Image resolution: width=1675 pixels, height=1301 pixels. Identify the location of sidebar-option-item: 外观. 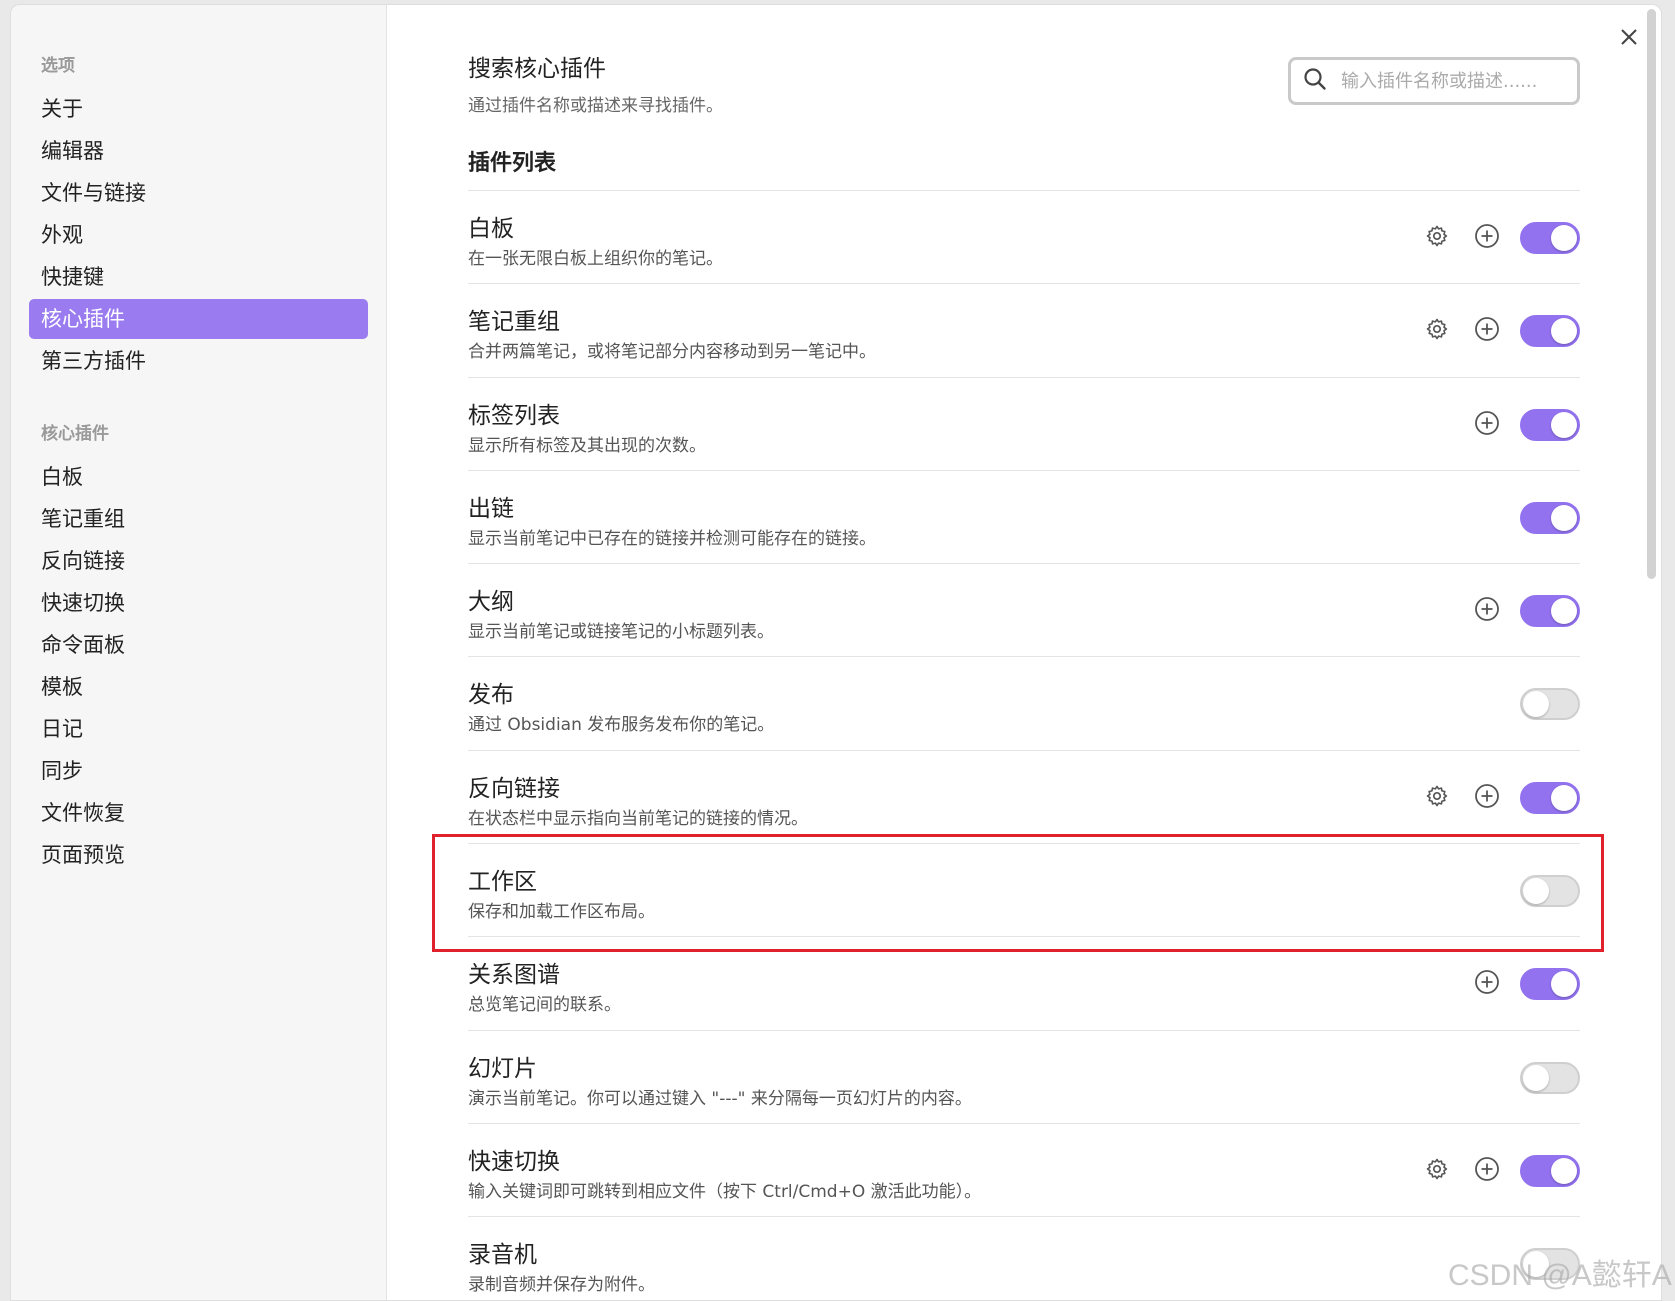
(198, 235).